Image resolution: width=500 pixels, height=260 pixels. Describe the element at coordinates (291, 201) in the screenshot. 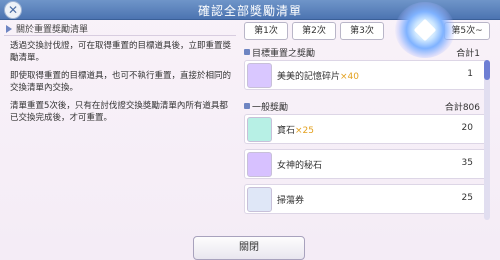

I see `item-name: 掃蕩券` at that location.